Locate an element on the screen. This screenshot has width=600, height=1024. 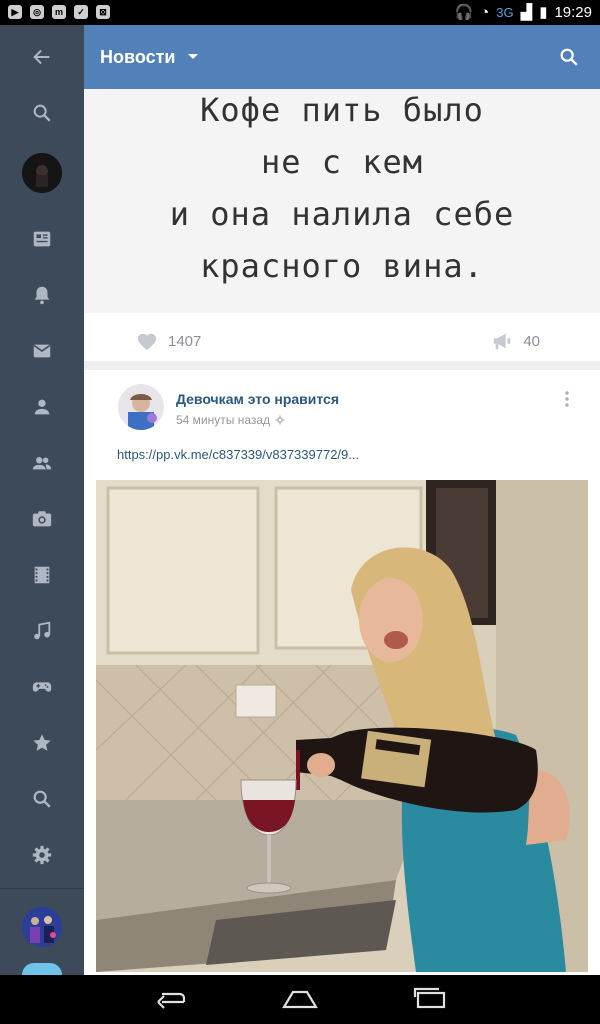
music-icon is located at coordinates (42, 631).